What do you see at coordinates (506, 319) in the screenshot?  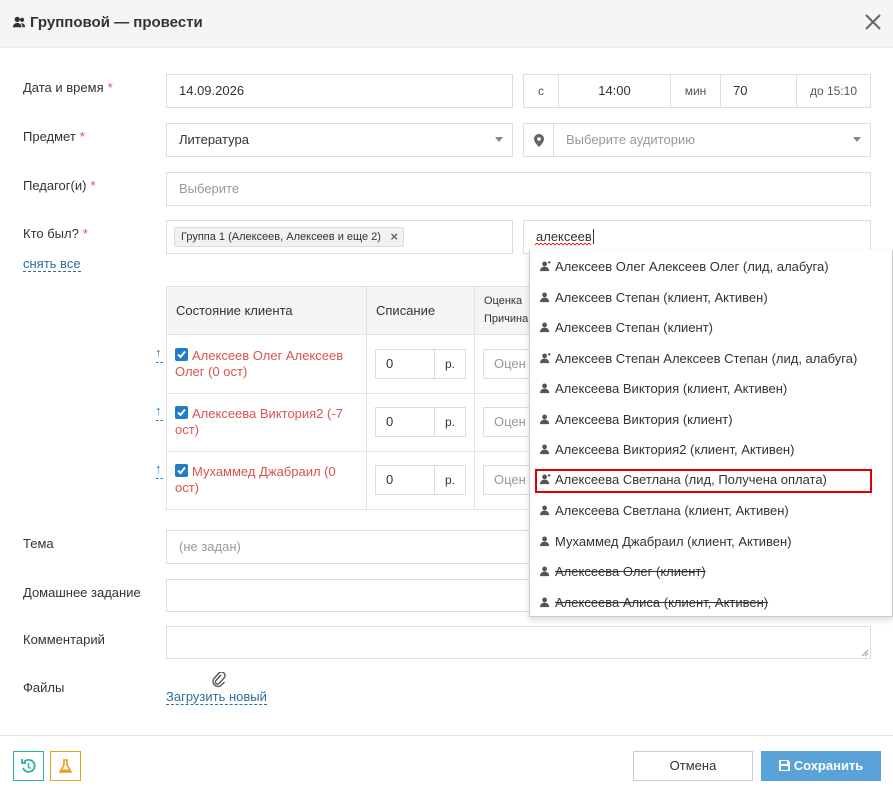 I see `column-header: Причина` at bounding box center [506, 319].